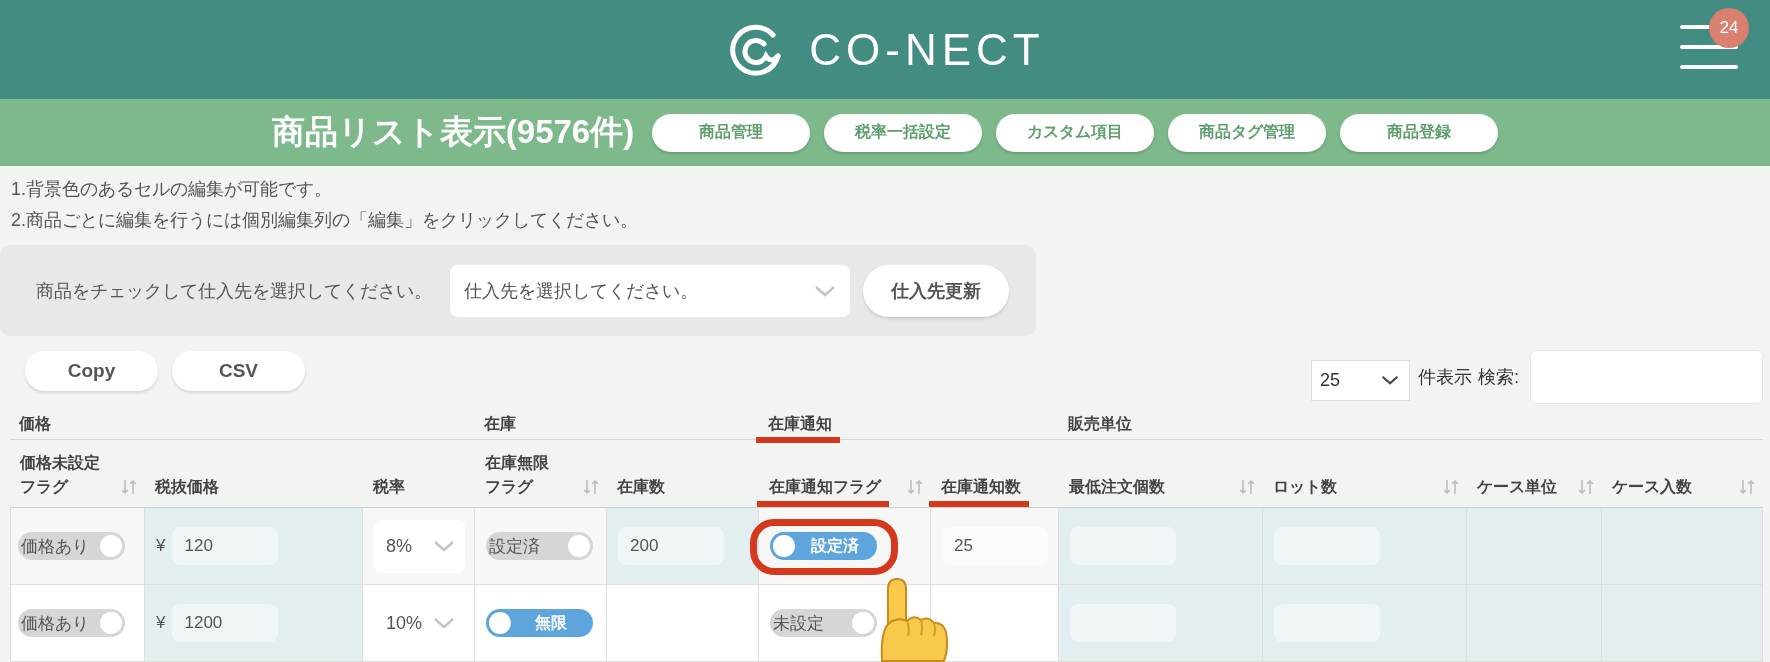 Image resolution: width=1770 pixels, height=662 pixels. I want to click on note-text: 2.商品ごとに編集を行うには個別編集列の「編集」をクリックしてください。, so click(325, 220).